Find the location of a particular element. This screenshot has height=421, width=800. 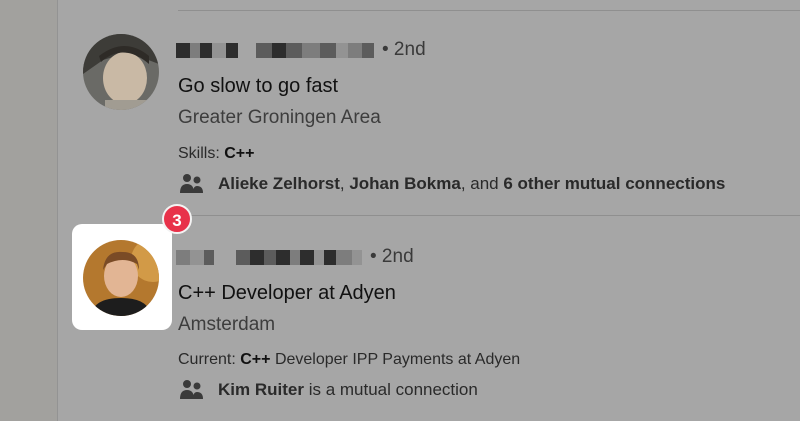

detail-rest: Developer IPP Payments at Adyen is located at coordinates (397, 359).